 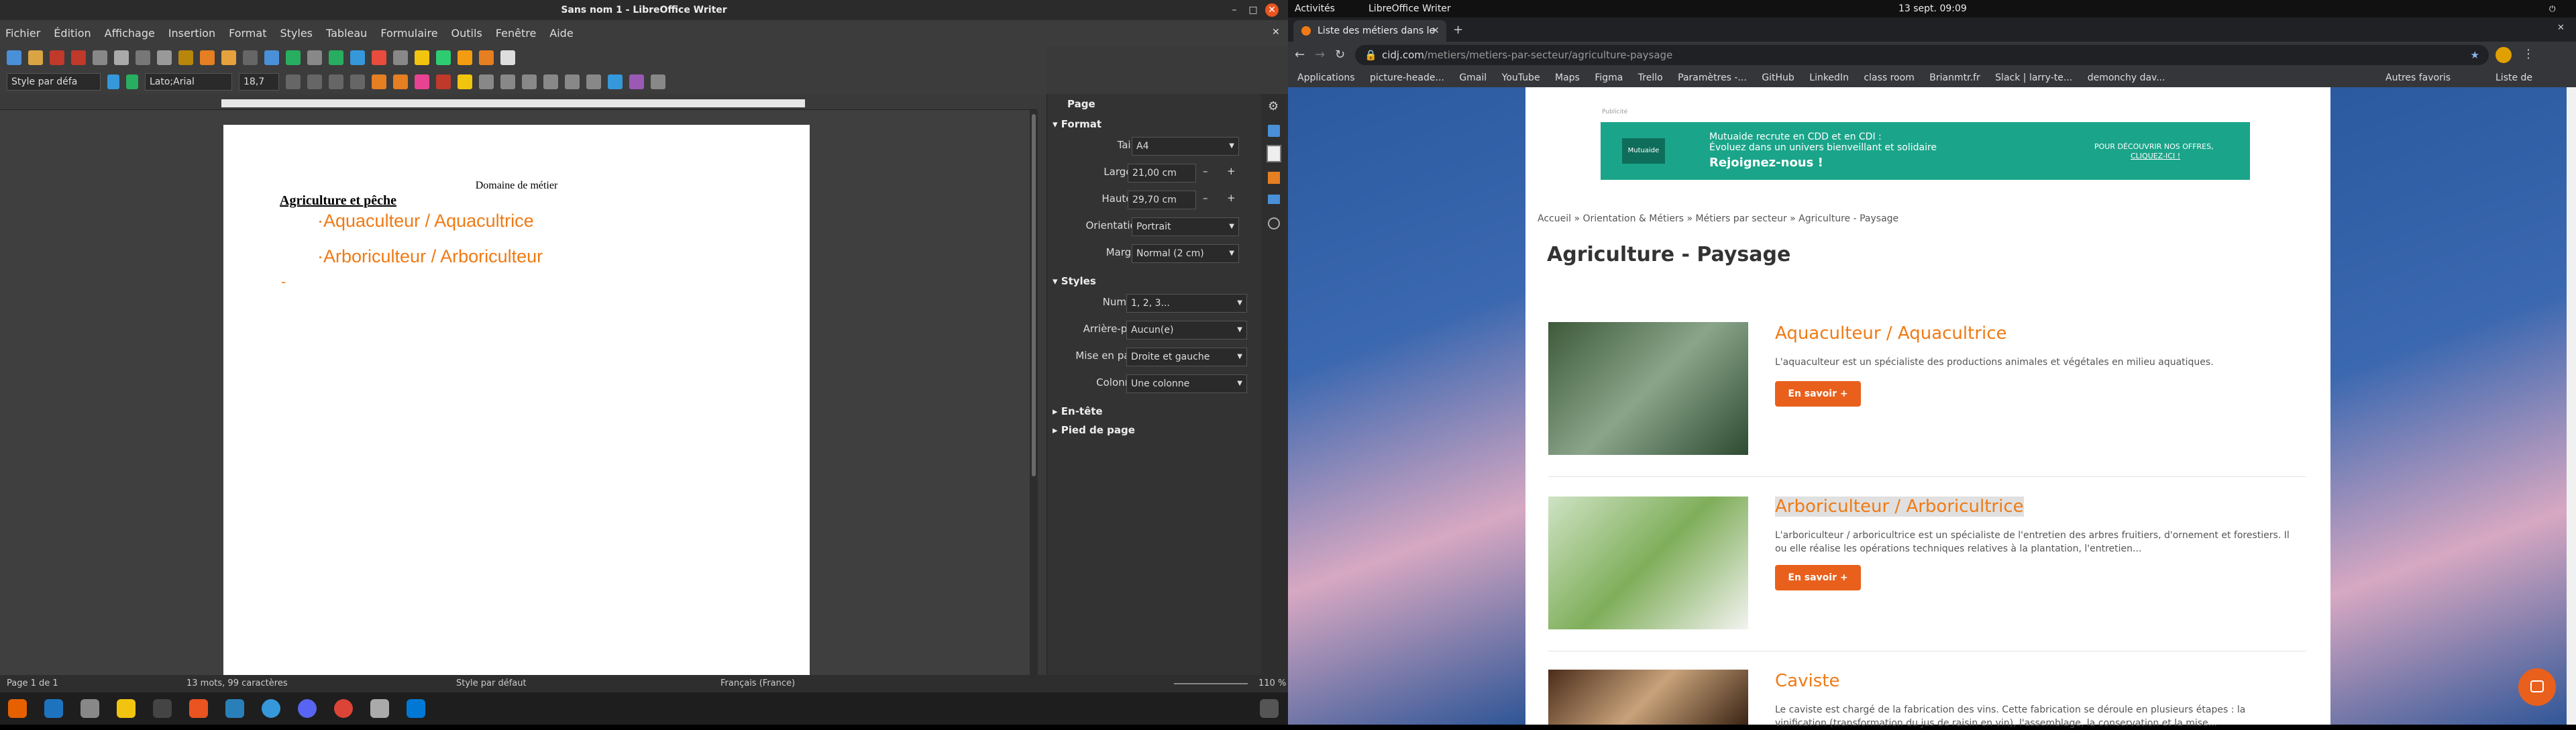 What do you see at coordinates (1650, 77) in the screenshot?
I see `bookmark-item: Trello` at bounding box center [1650, 77].